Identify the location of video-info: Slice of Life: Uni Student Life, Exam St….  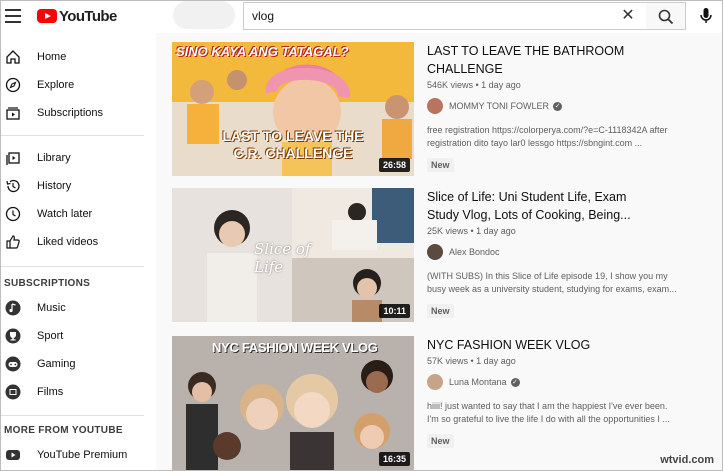
(572, 253).